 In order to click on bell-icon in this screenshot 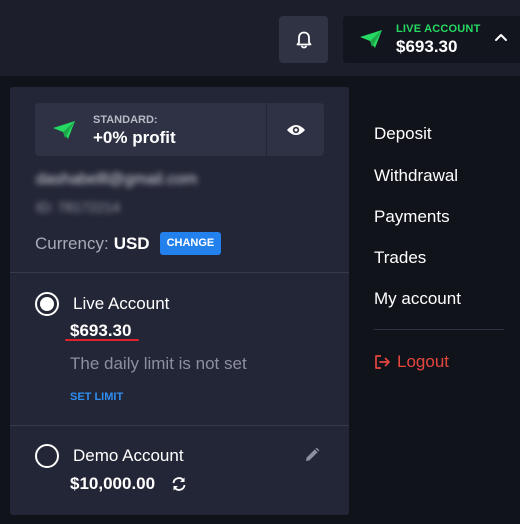, I will do `click(303, 40)`.